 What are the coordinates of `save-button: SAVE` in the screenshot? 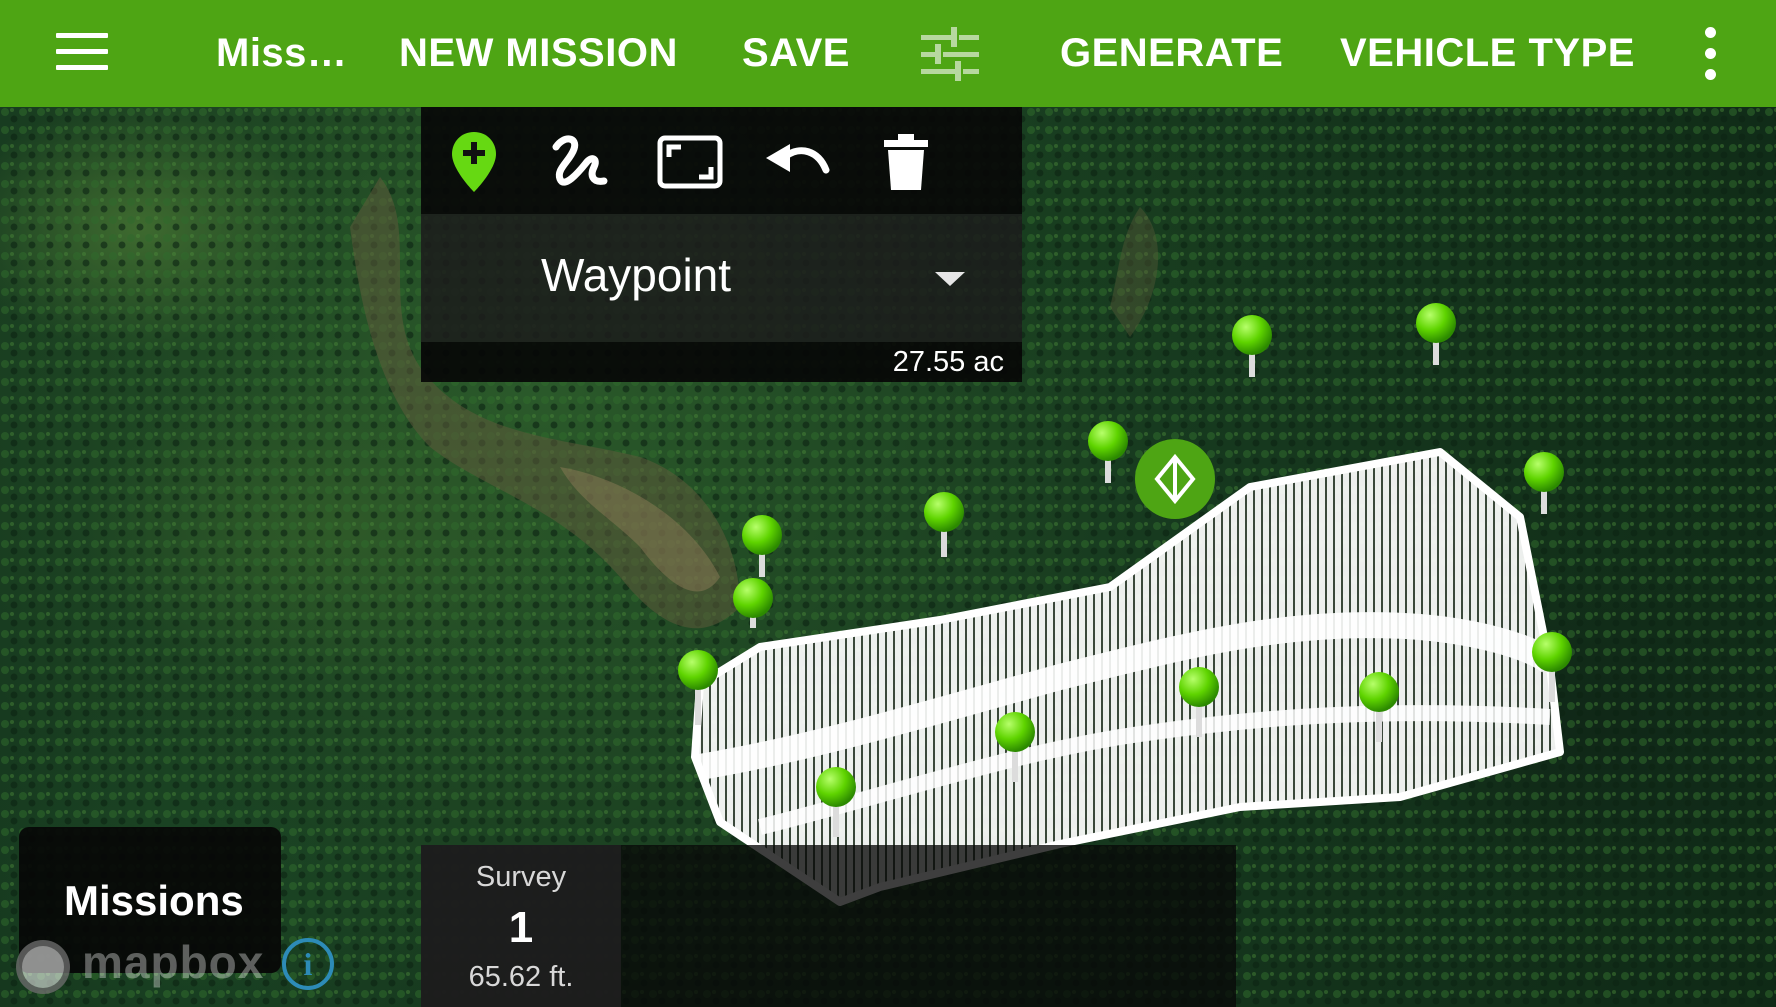 It's located at (796, 53).